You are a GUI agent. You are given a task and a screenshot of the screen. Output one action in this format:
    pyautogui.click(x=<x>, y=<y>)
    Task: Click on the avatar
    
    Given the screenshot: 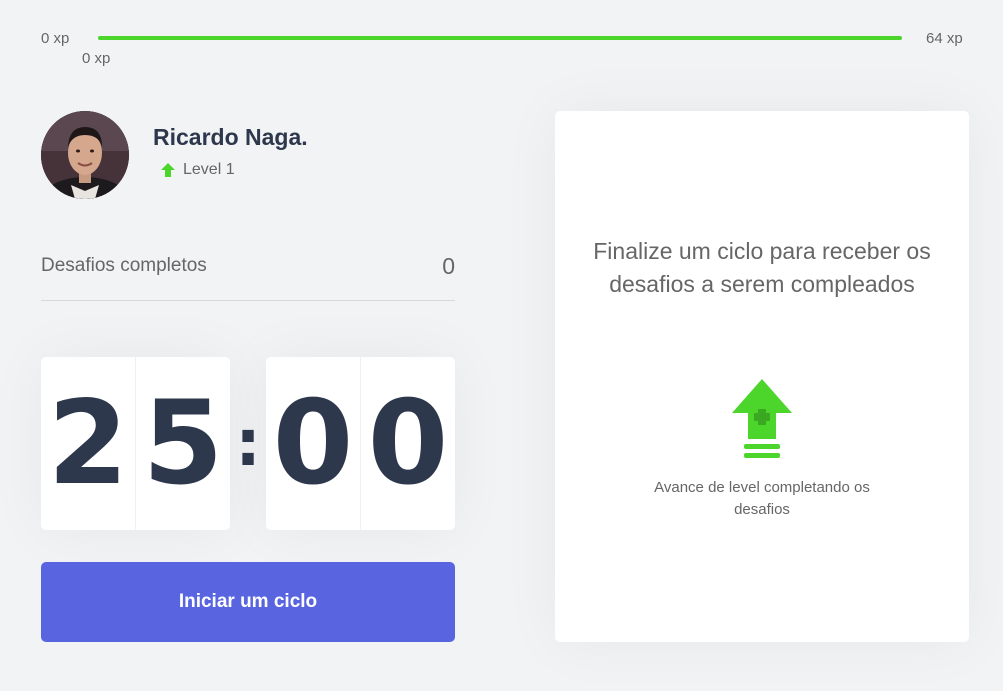 What is the action you would take?
    pyautogui.click(x=85, y=155)
    